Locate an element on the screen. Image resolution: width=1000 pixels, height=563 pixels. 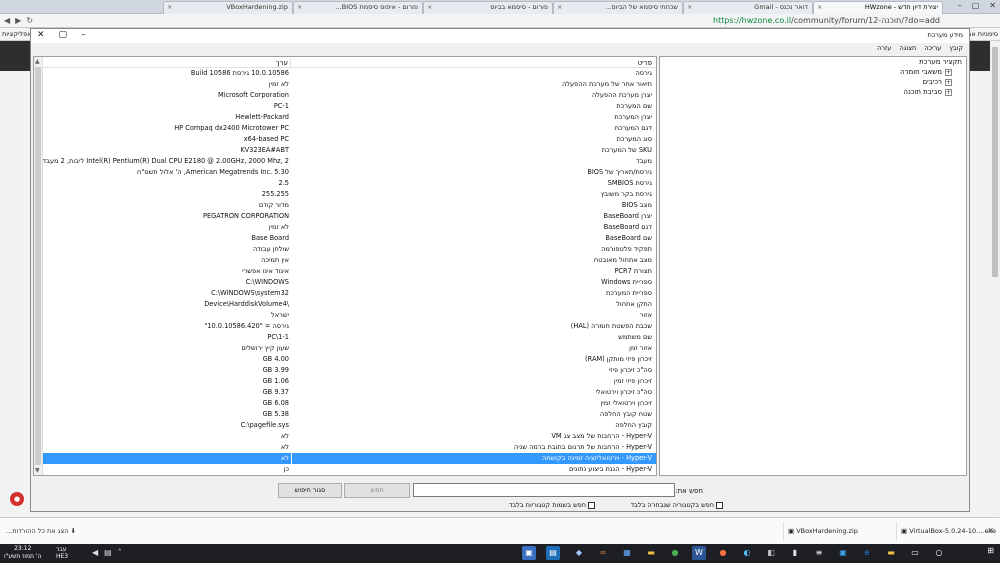
app-icon: ∞ is located at coordinates (603, 553).